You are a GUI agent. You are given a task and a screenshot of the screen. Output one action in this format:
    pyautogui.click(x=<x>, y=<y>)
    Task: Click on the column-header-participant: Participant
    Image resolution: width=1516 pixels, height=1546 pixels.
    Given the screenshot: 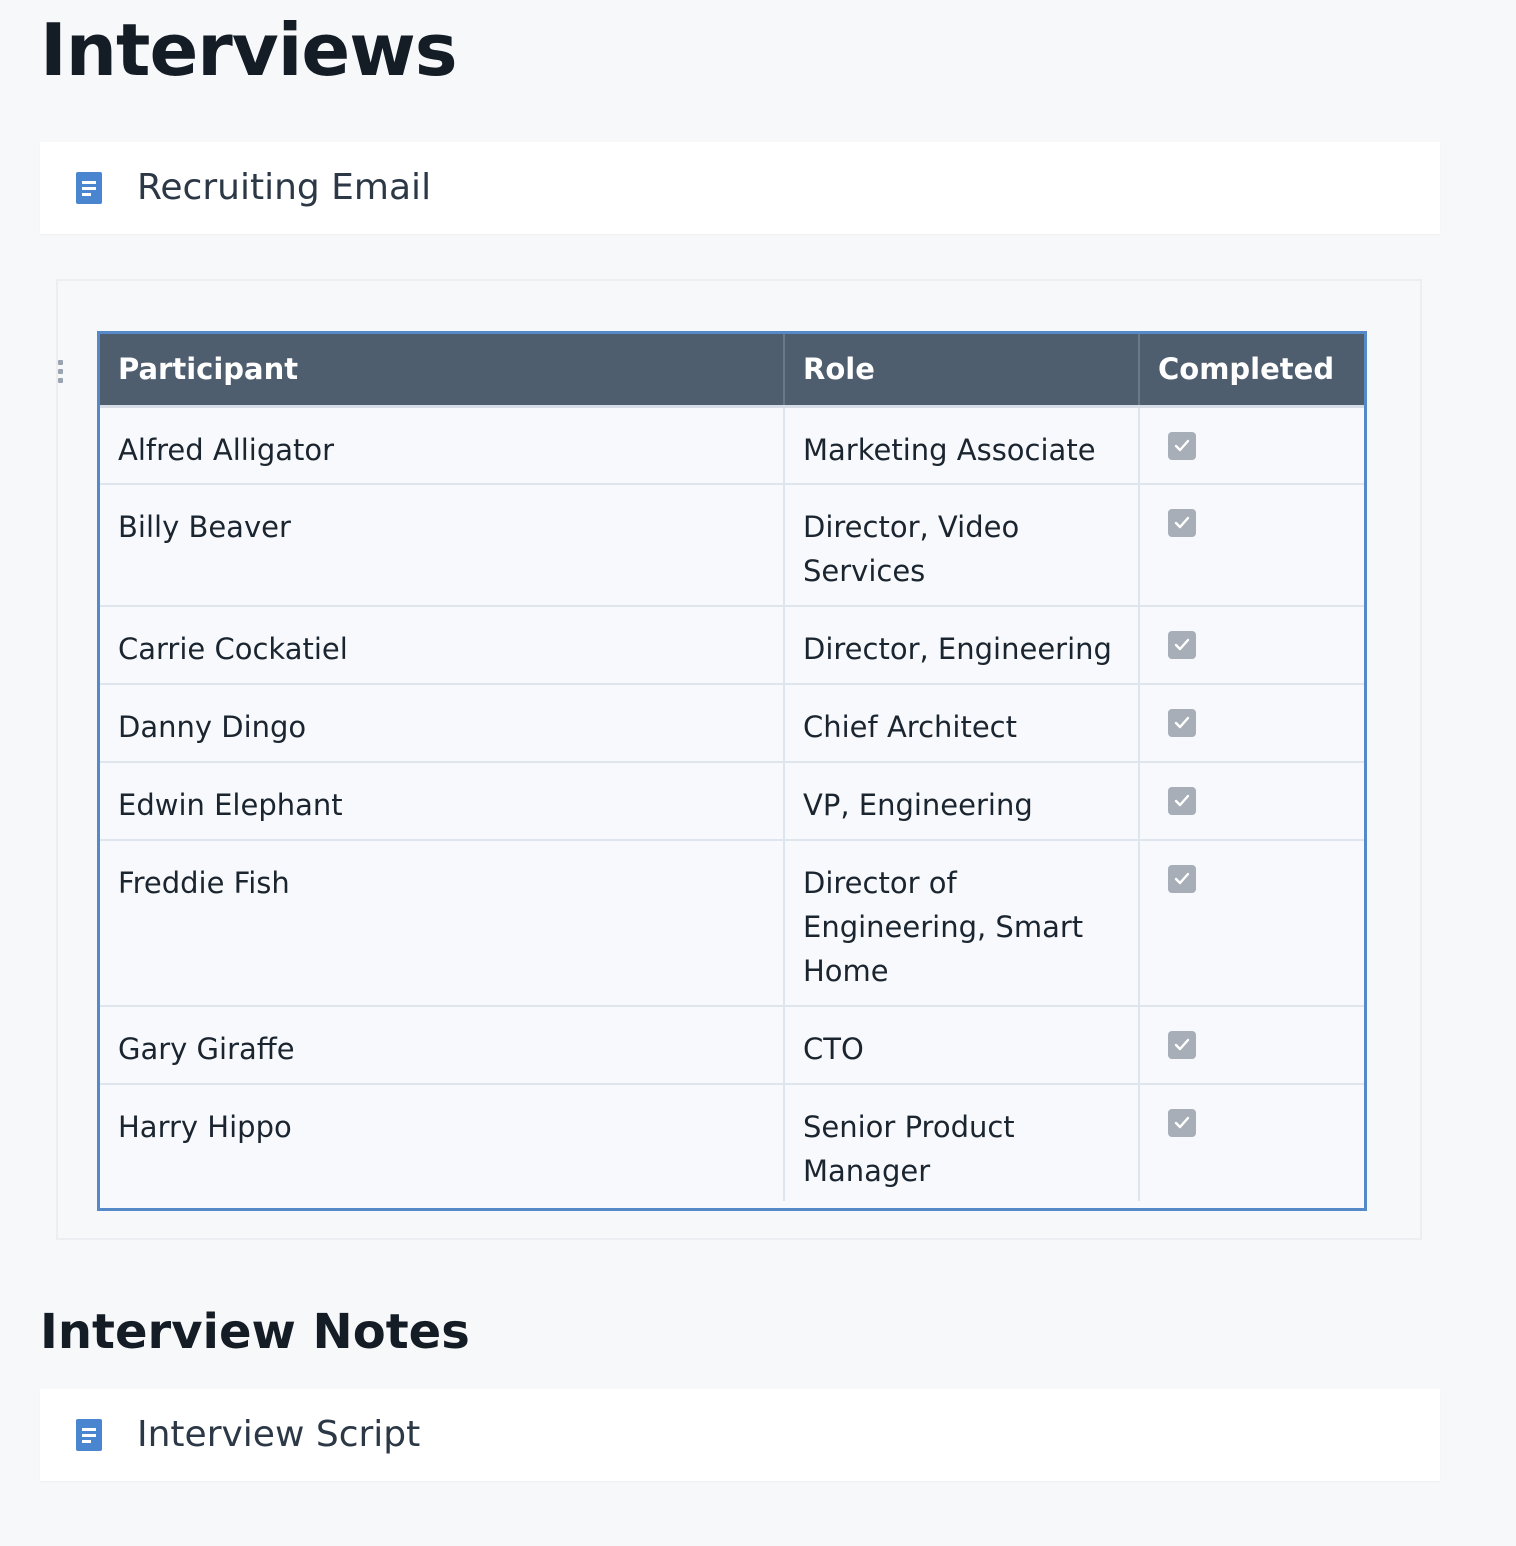 What is the action you would take?
    pyautogui.click(x=442, y=371)
    